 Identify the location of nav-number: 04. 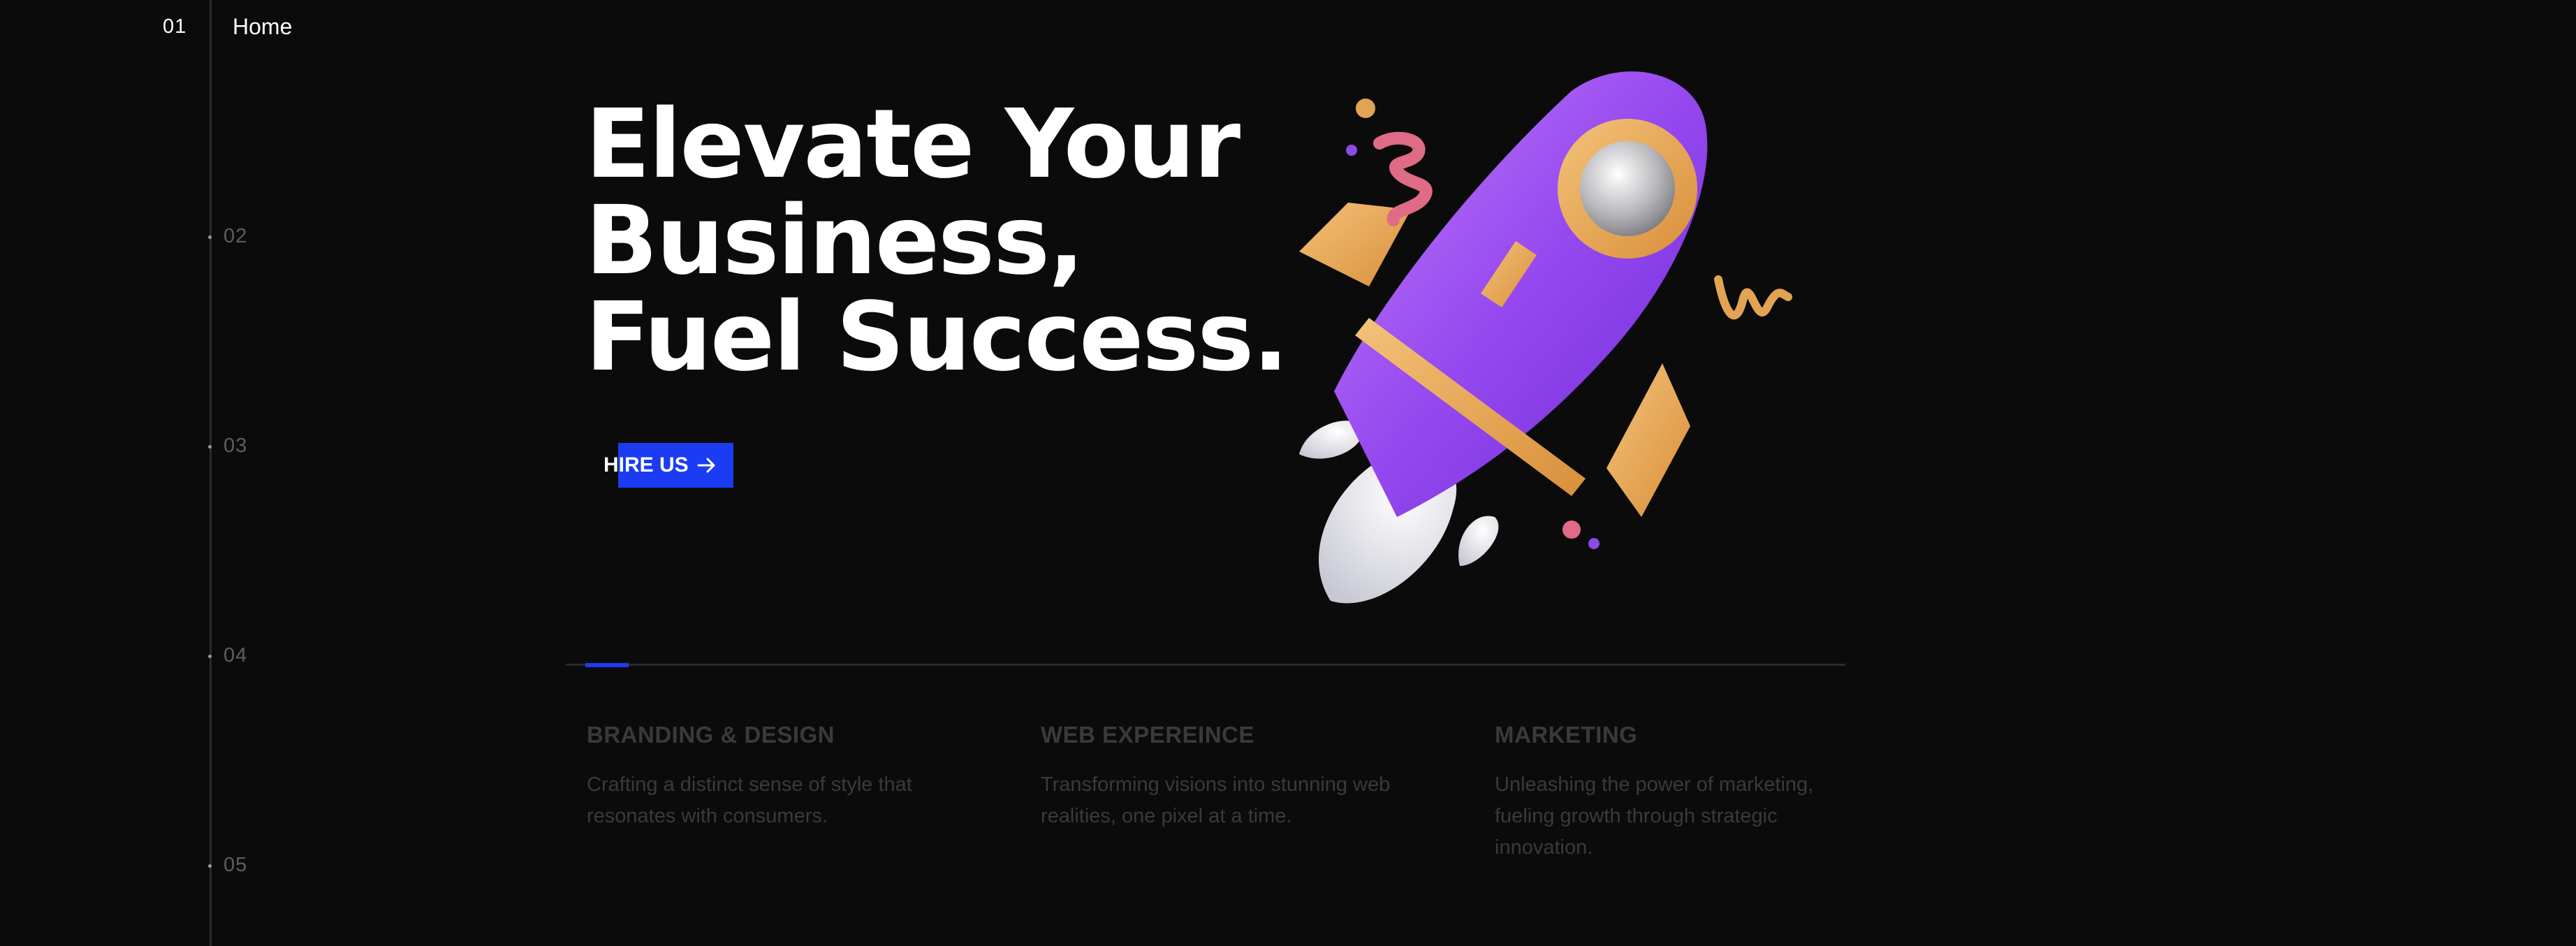
(236, 655).